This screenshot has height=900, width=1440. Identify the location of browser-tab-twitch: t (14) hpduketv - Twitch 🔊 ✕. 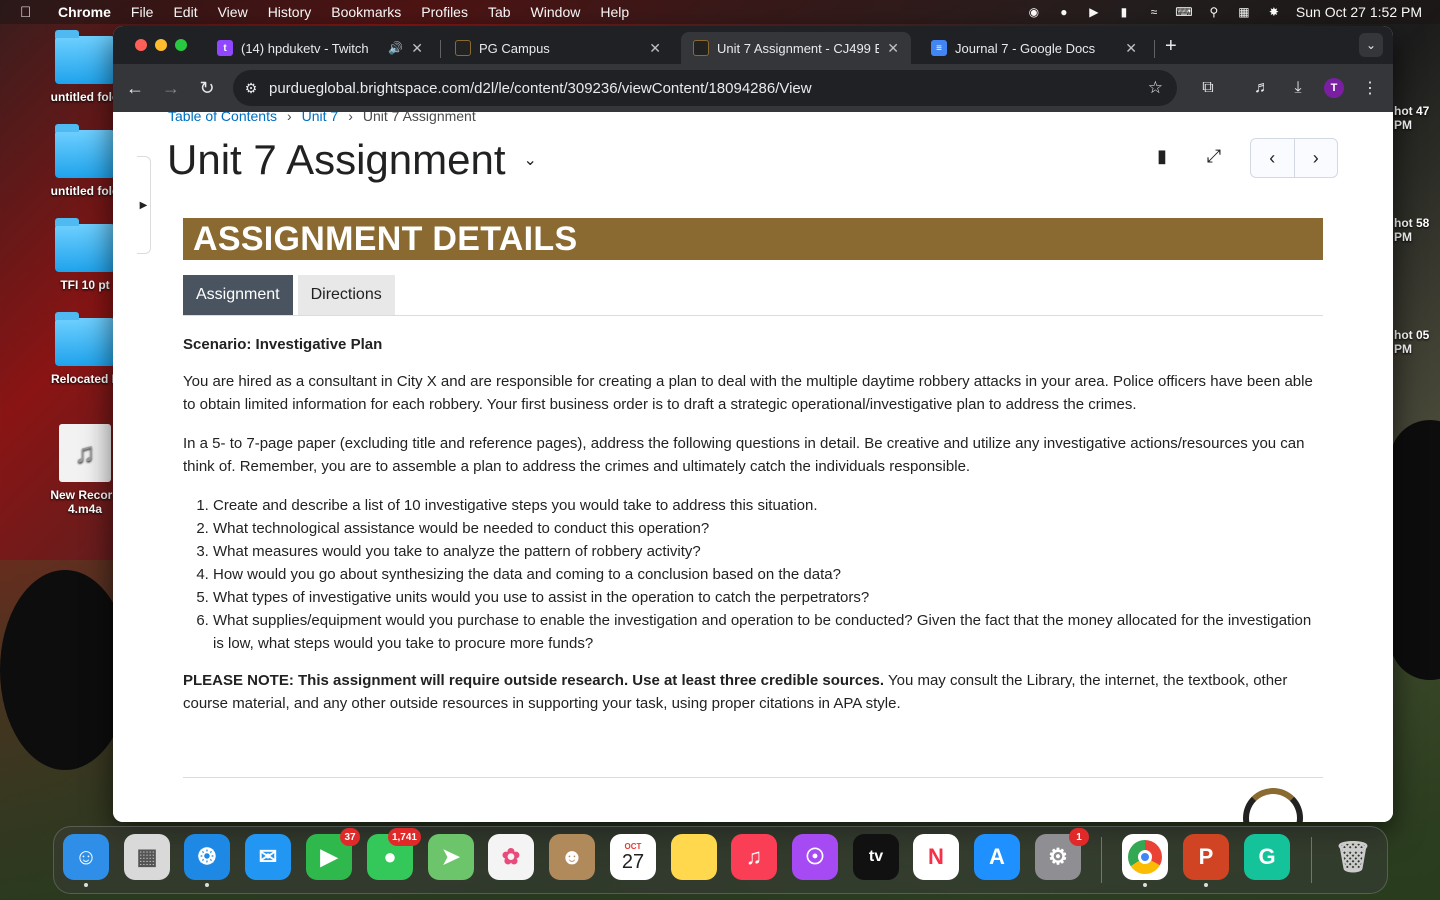
(320, 48).